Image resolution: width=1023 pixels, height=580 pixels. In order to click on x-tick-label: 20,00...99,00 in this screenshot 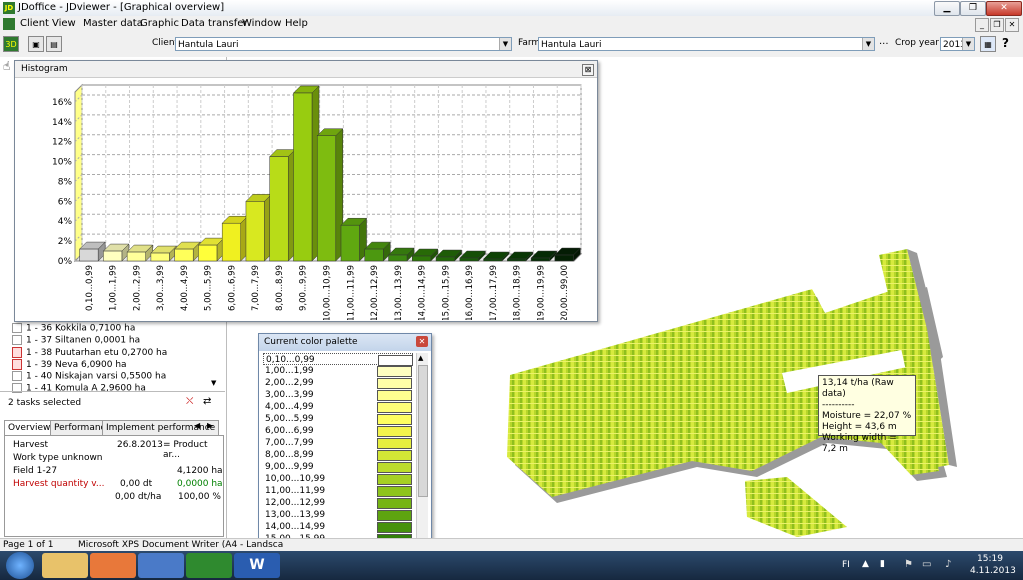, I will do `click(565, 292)`.